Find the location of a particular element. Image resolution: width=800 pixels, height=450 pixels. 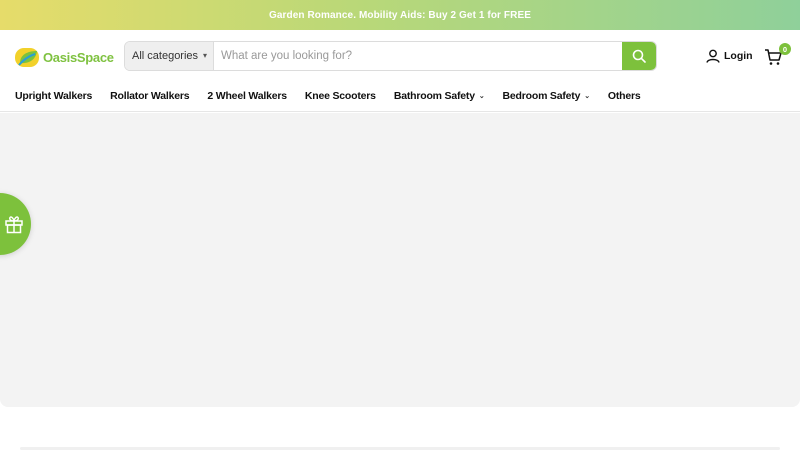

site-header: OasisSpace All categories ▾ Login 0 is located at coordinates (400, 56).